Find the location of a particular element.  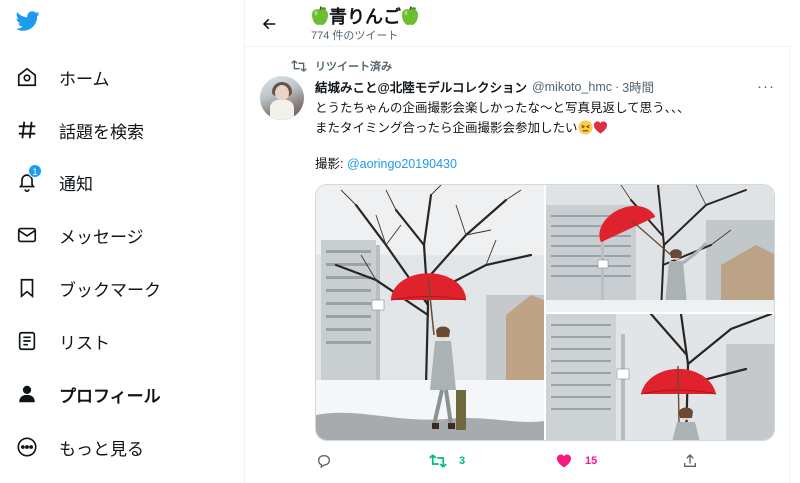

tweet-text-line: またタイミング合ったら企画撮影会参加したい is located at coordinates (446, 128).